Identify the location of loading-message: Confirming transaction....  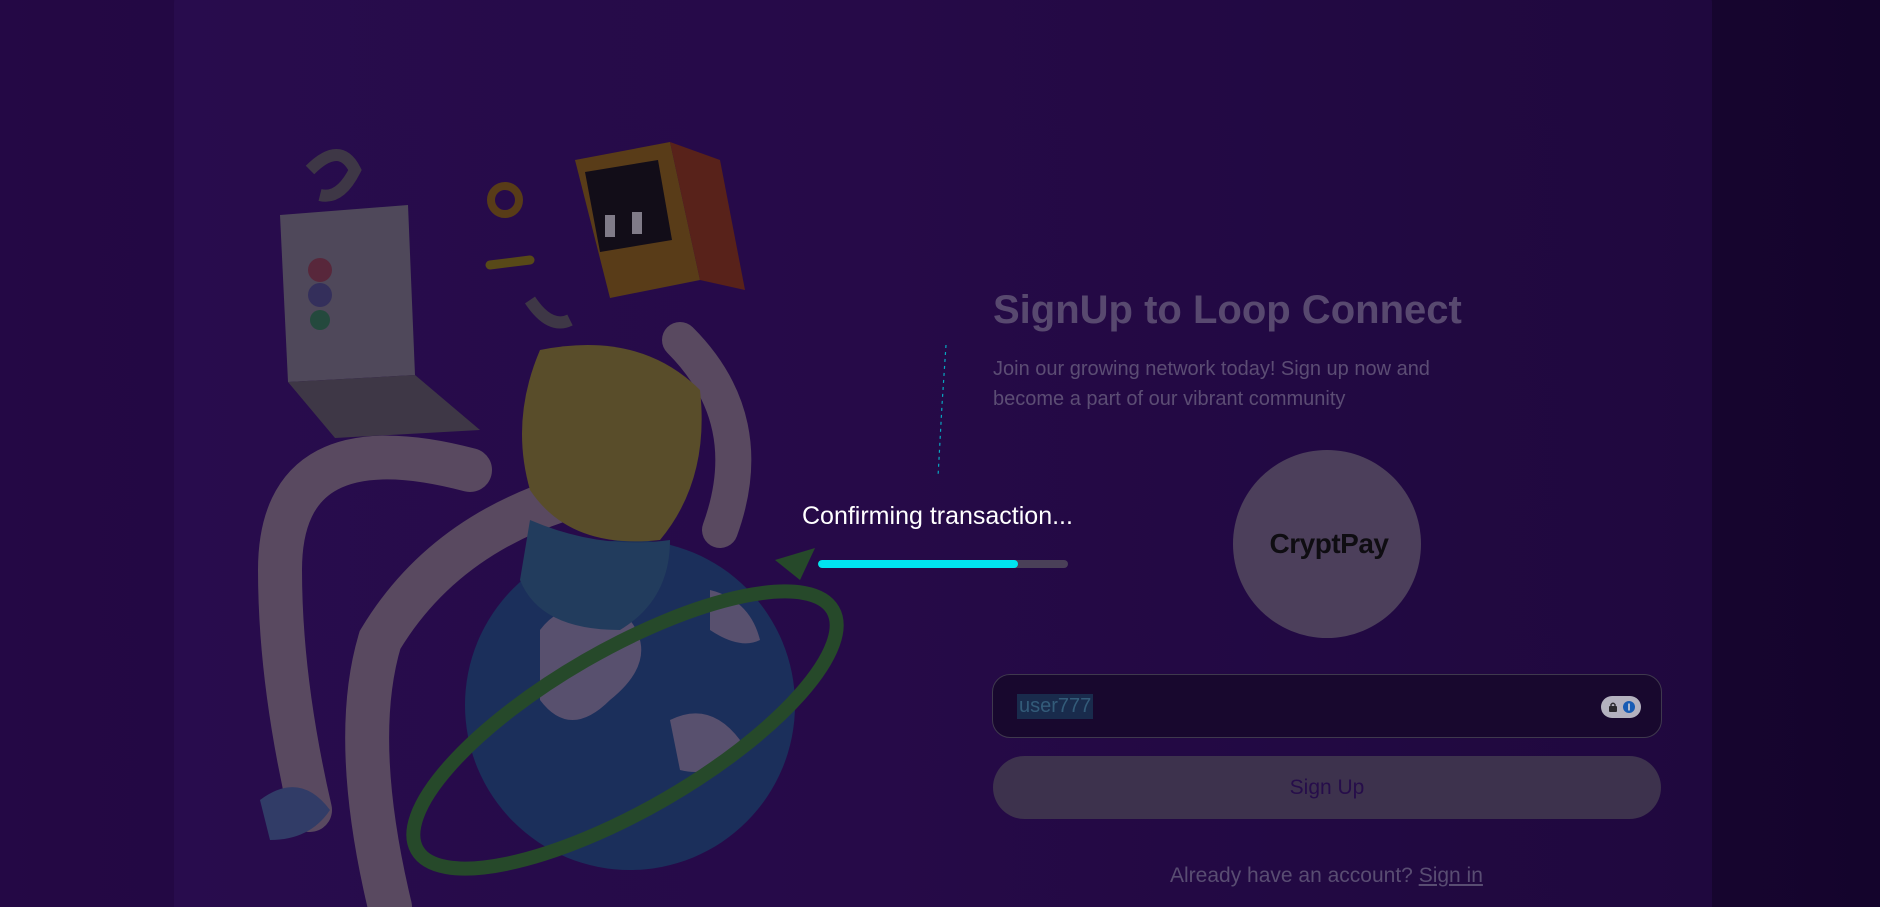
(937, 516).